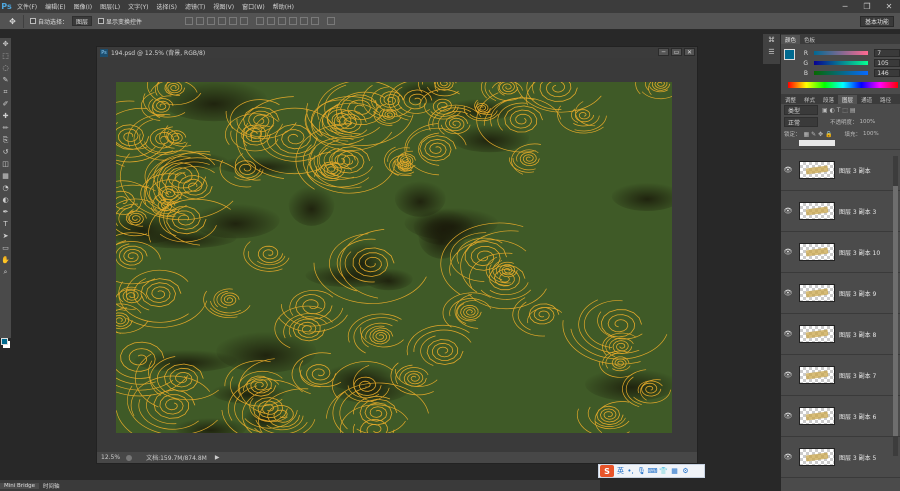 Image resolution: width=900 pixels, height=491 pixels. I want to click on clone-stamp-icon: ⎘, so click(5, 140).